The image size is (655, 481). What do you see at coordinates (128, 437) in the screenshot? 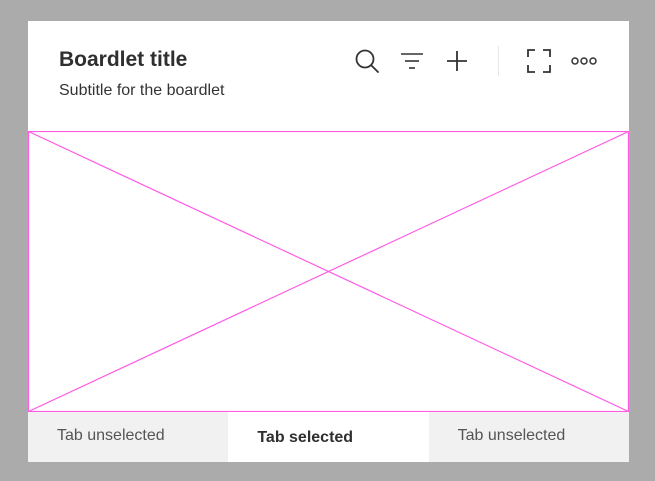
I see `tab-1: Tab unselected` at bounding box center [128, 437].